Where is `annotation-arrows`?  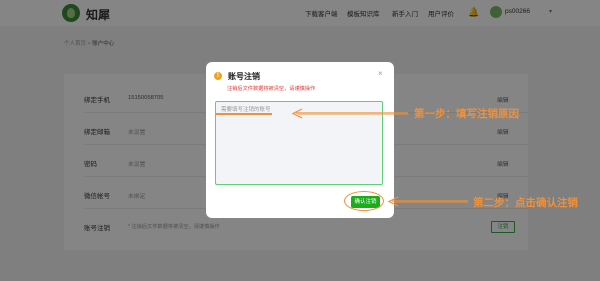 annotation-arrows is located at coordinates (379, 157).